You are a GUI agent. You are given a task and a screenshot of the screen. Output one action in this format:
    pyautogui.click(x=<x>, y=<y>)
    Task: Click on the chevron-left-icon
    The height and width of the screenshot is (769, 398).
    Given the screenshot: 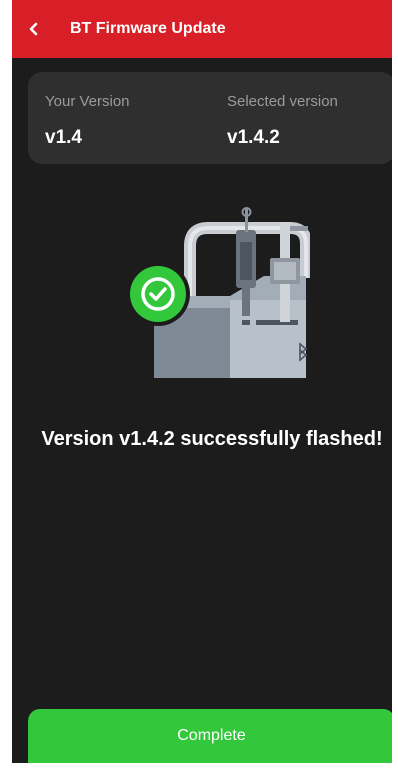 What is the action you would take?
    pyautogui.click(x=33, y=29)
    